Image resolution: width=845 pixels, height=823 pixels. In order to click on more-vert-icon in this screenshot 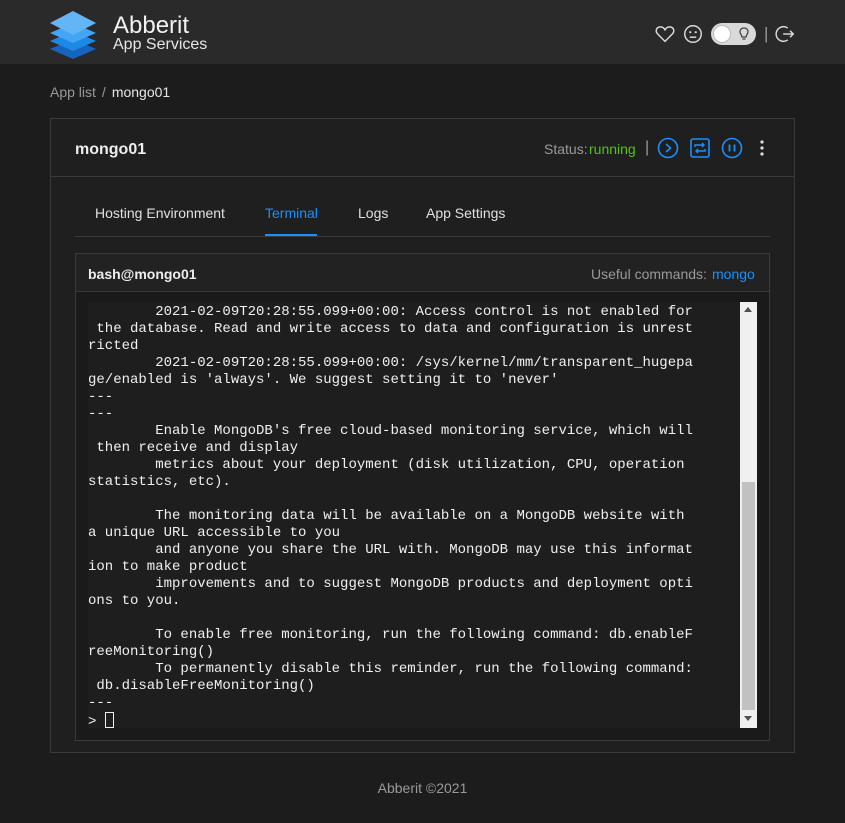, I will do `click(762, 148)`.